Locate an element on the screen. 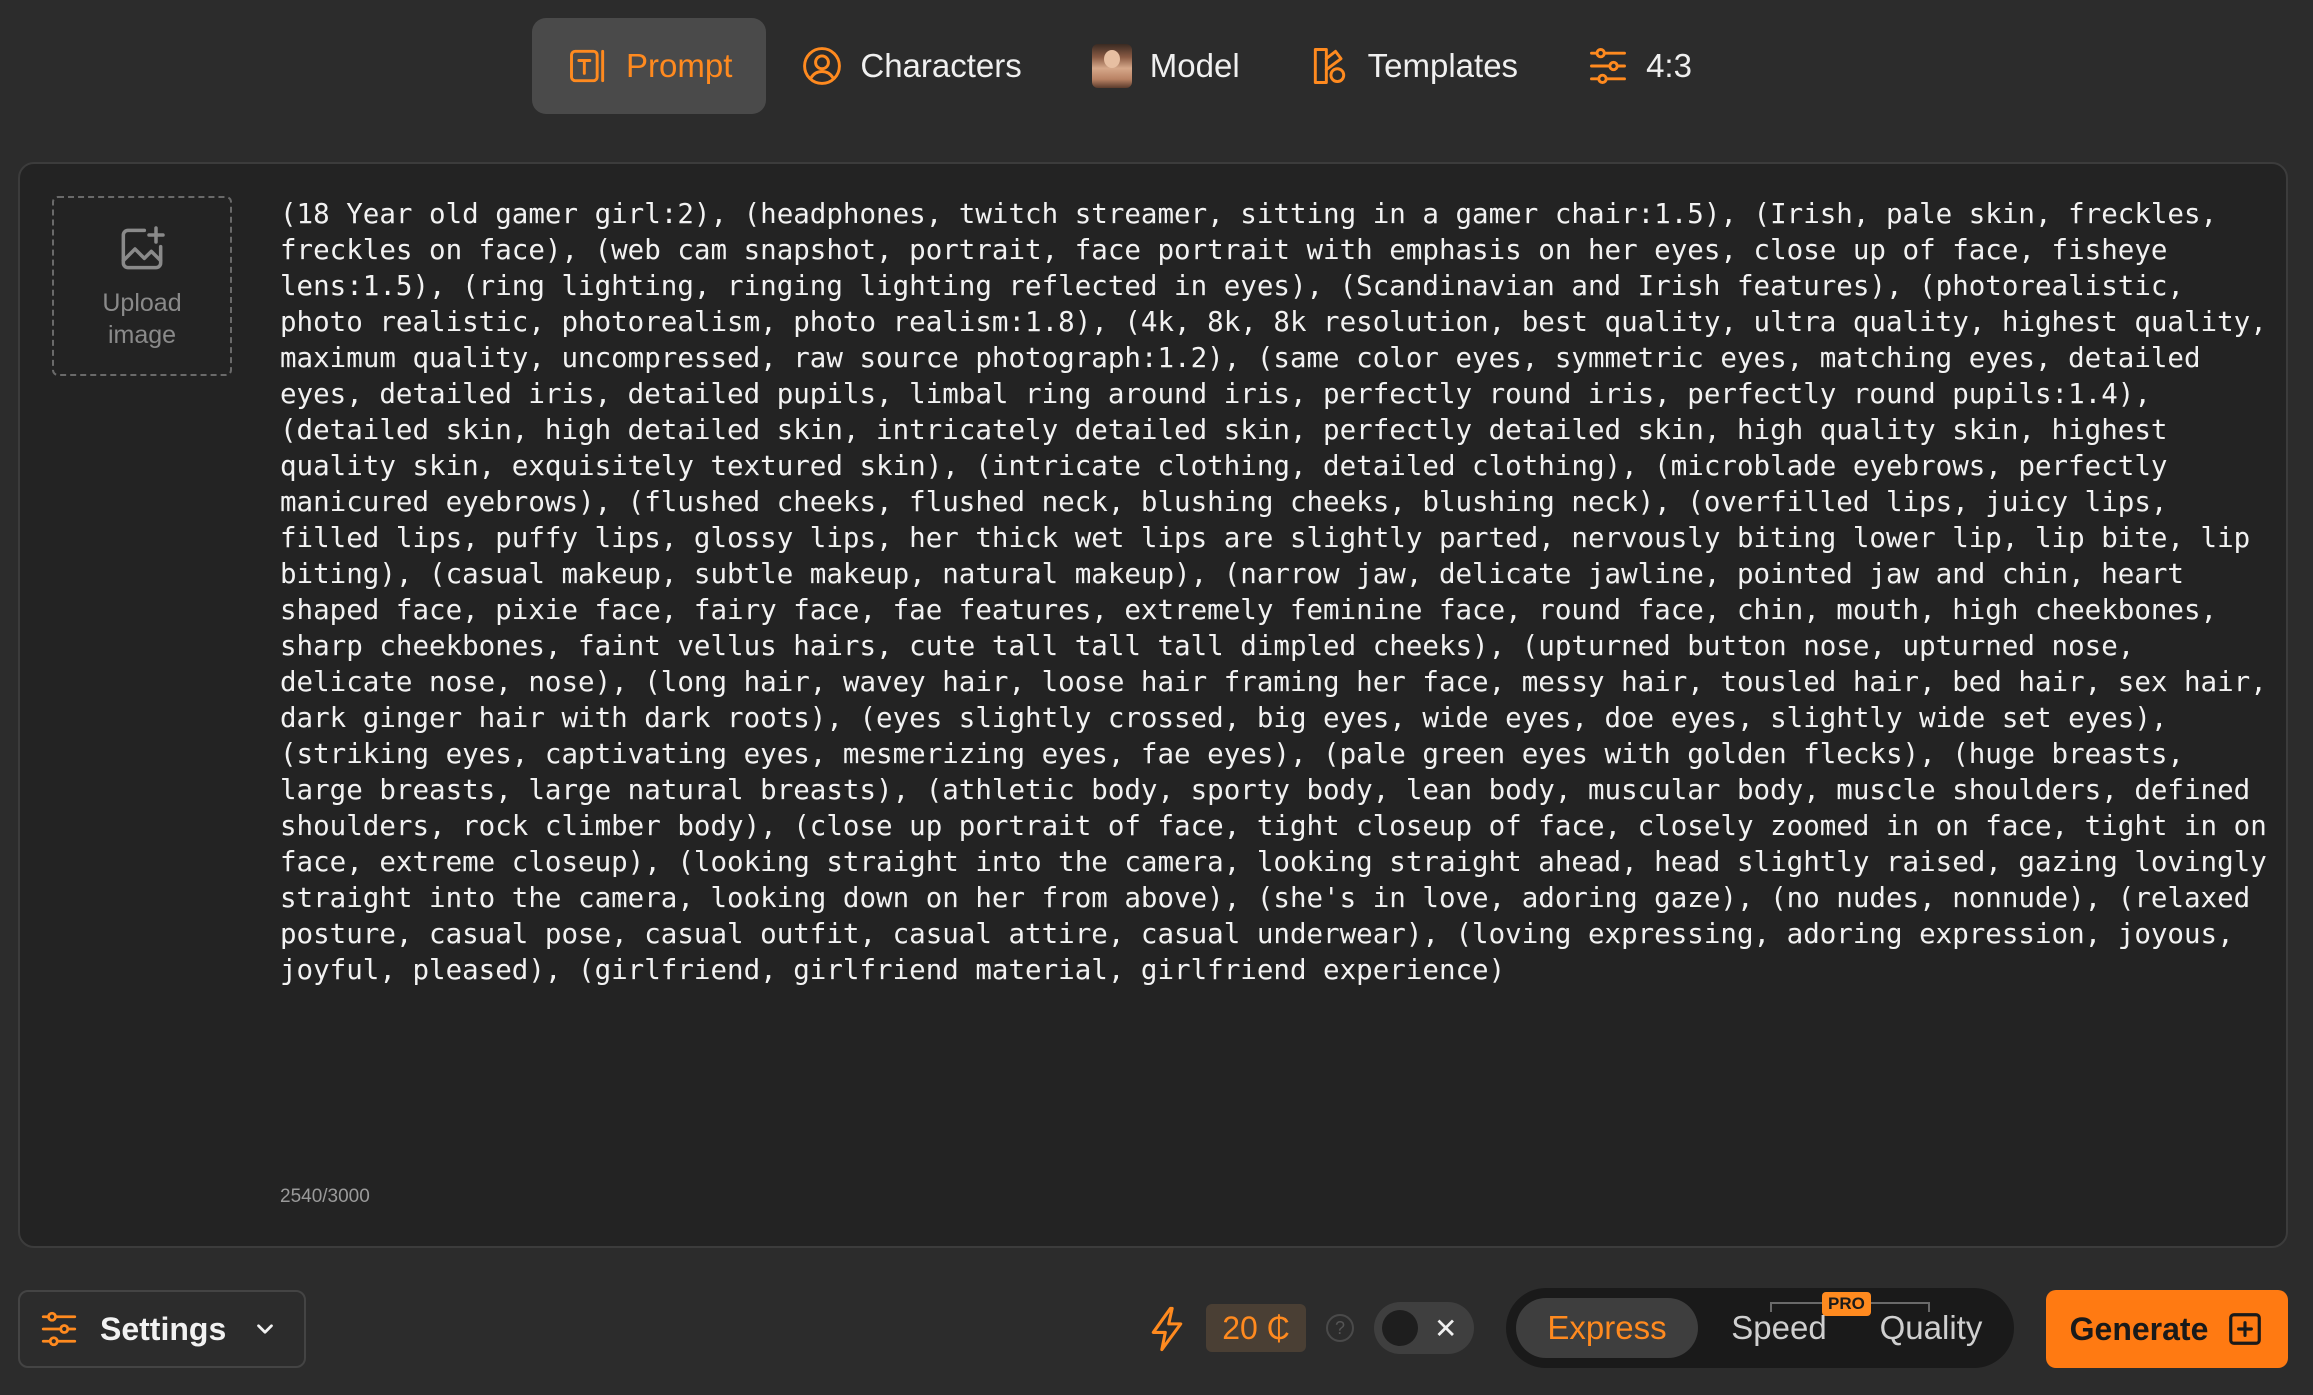 The height and width of the screenshot is (1395, 2313). generation-mode-selector: Express PRO Speed Quality is located at coordinates (1760, 1328).